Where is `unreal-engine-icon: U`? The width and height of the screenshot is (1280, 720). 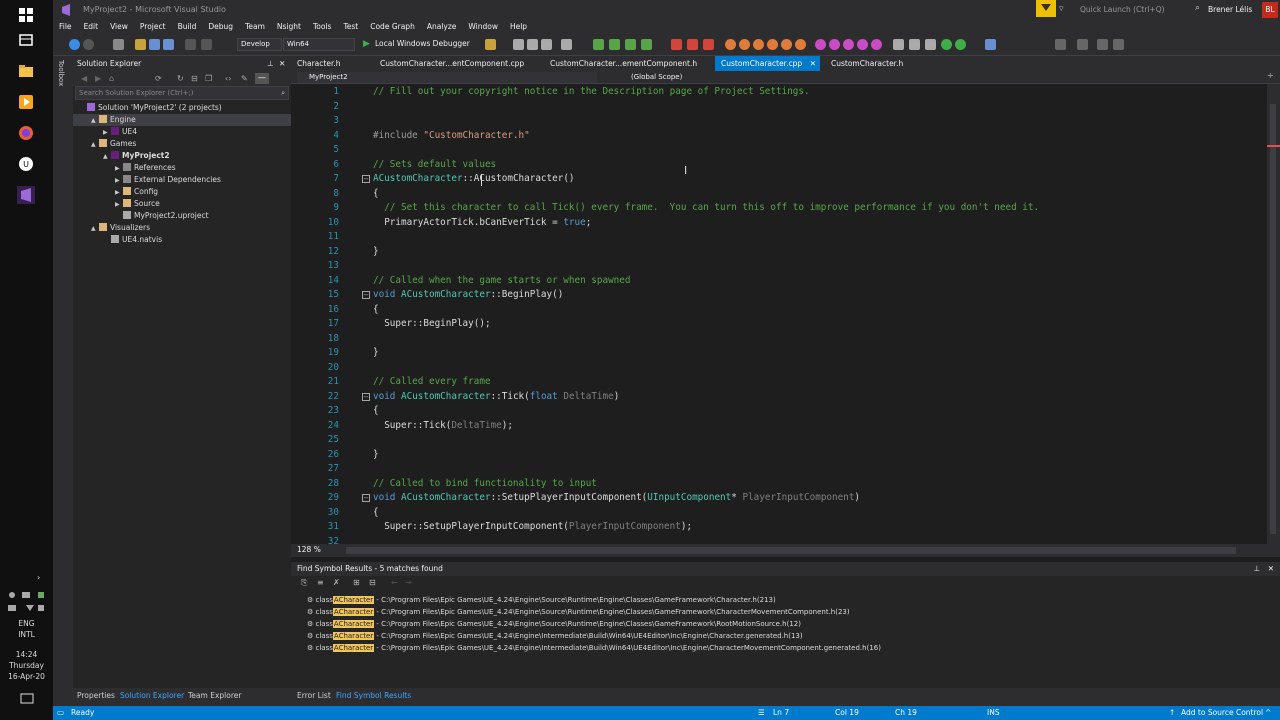 unreal-engine-icon: U is located at coordinates (26, 164).